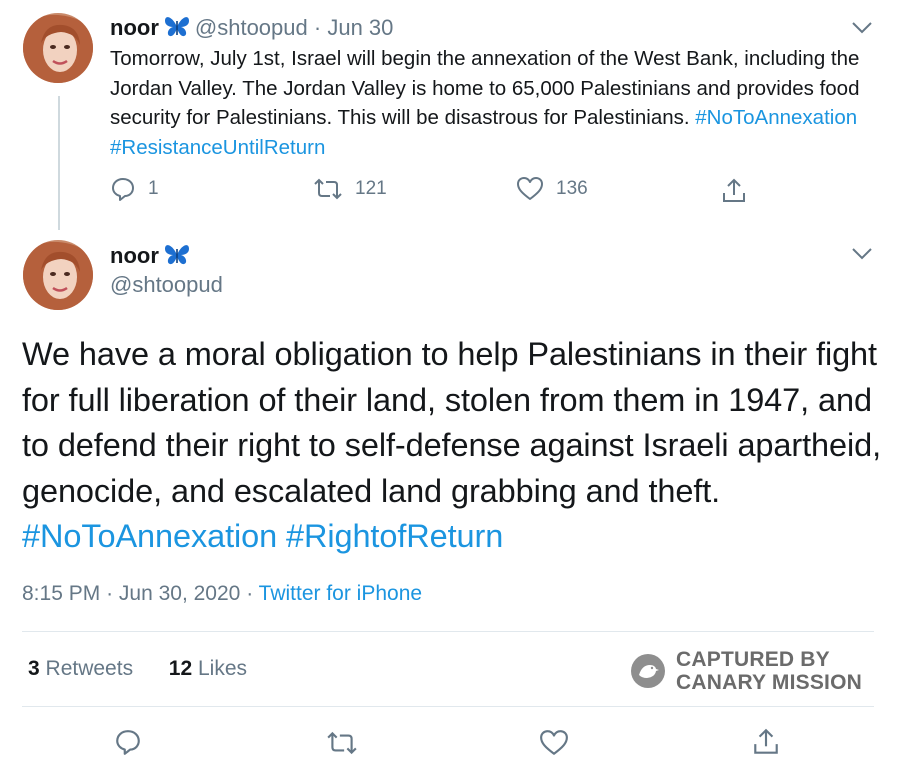  Describe the element at coordinates (371, 188) in the screenshot. I see `retweet-count: 121` at that location.